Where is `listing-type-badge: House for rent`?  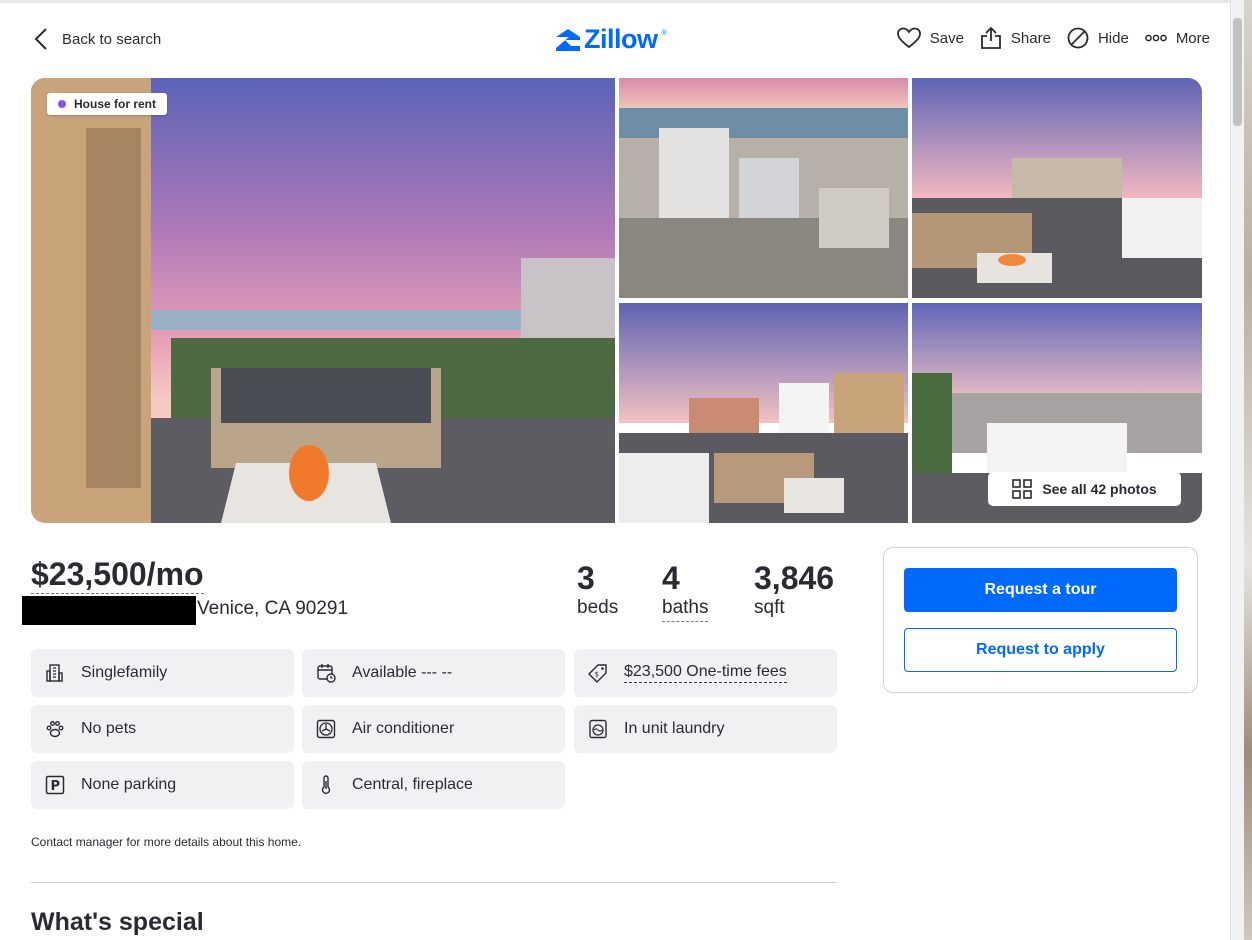 listing-type-badge: House for rent is located at coordinates (107, 104).